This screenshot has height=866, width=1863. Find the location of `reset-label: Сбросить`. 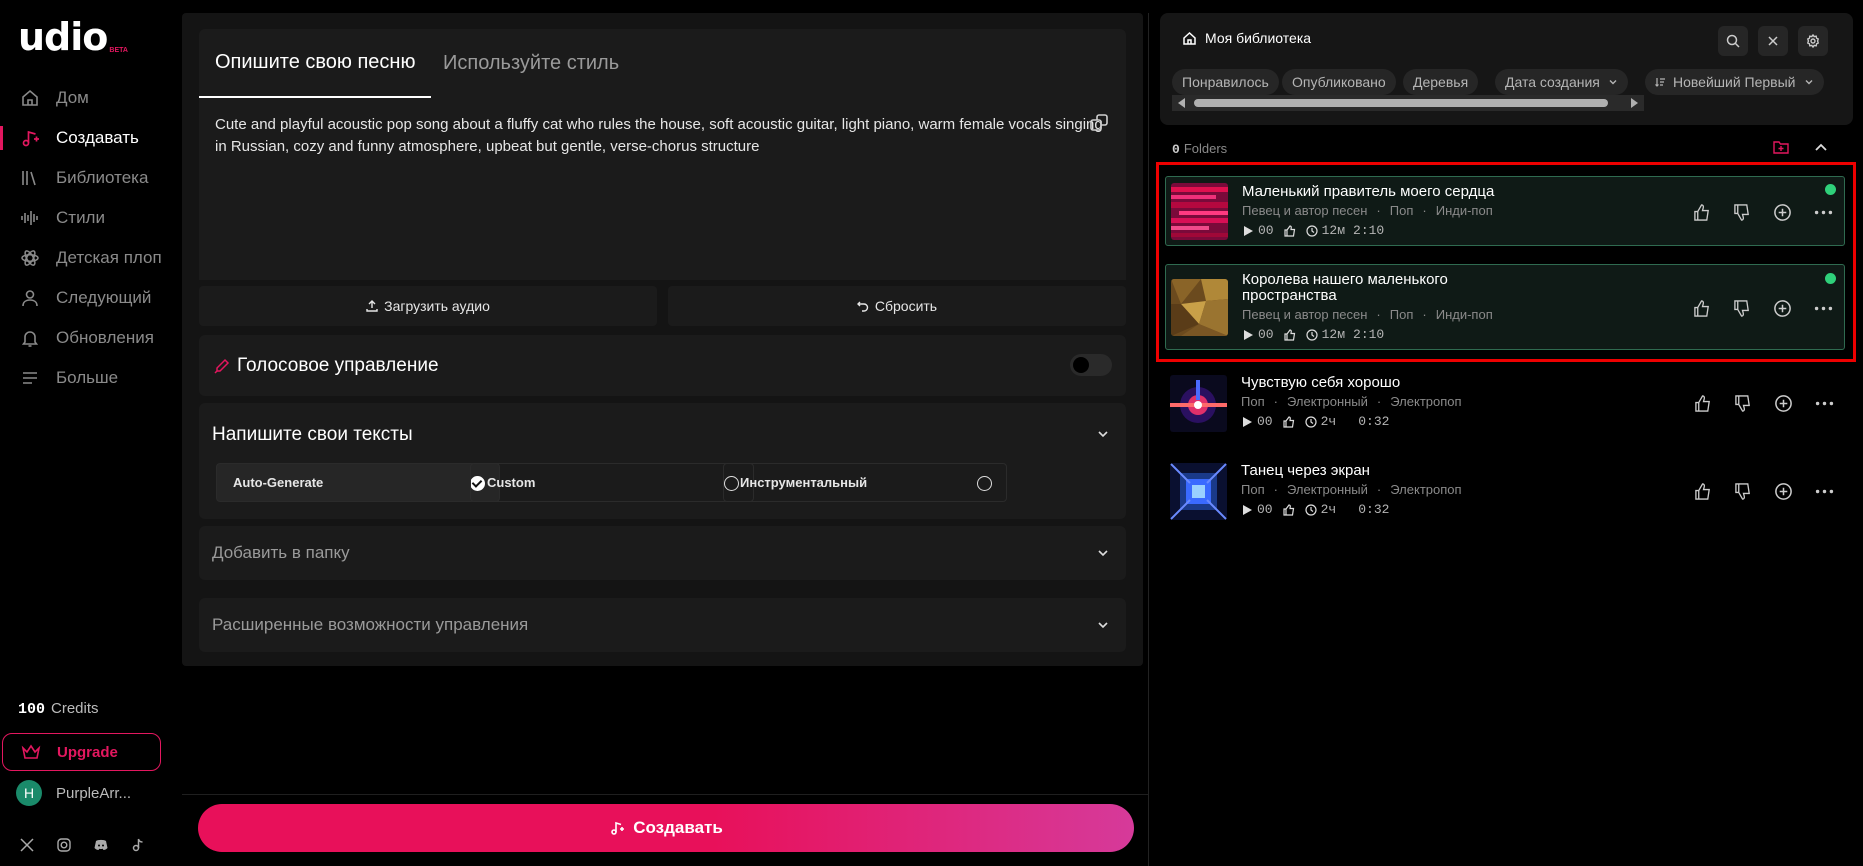

reset-label: Сбросить is located at coordinates (906, 306).